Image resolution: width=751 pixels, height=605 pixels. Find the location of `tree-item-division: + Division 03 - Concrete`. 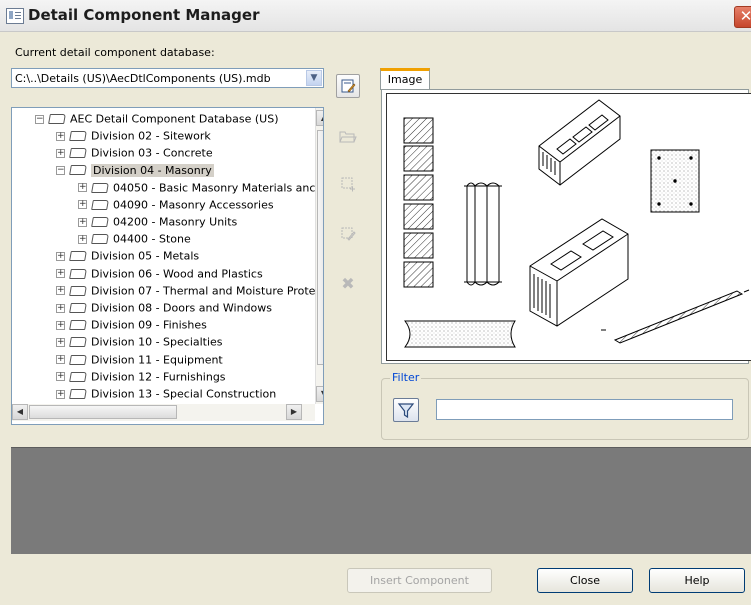

tree-item-division: + Division 03 - Concrete is located at coordinates (134, 152).